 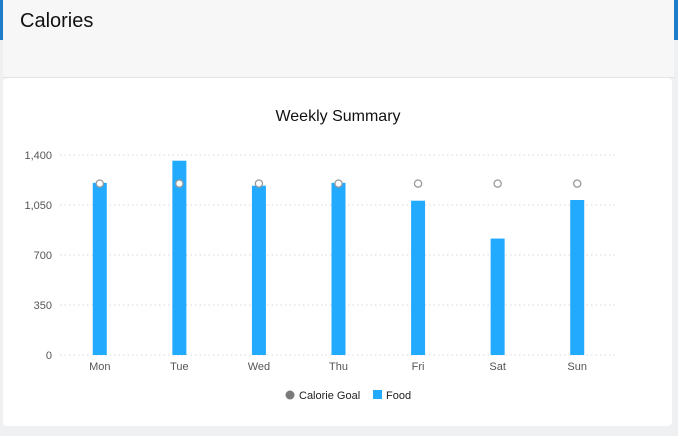 What do you see at coordinates (179, 367) in the screenshot?
I see `x-tick-label: Tue` at bounding box center [179, 367].